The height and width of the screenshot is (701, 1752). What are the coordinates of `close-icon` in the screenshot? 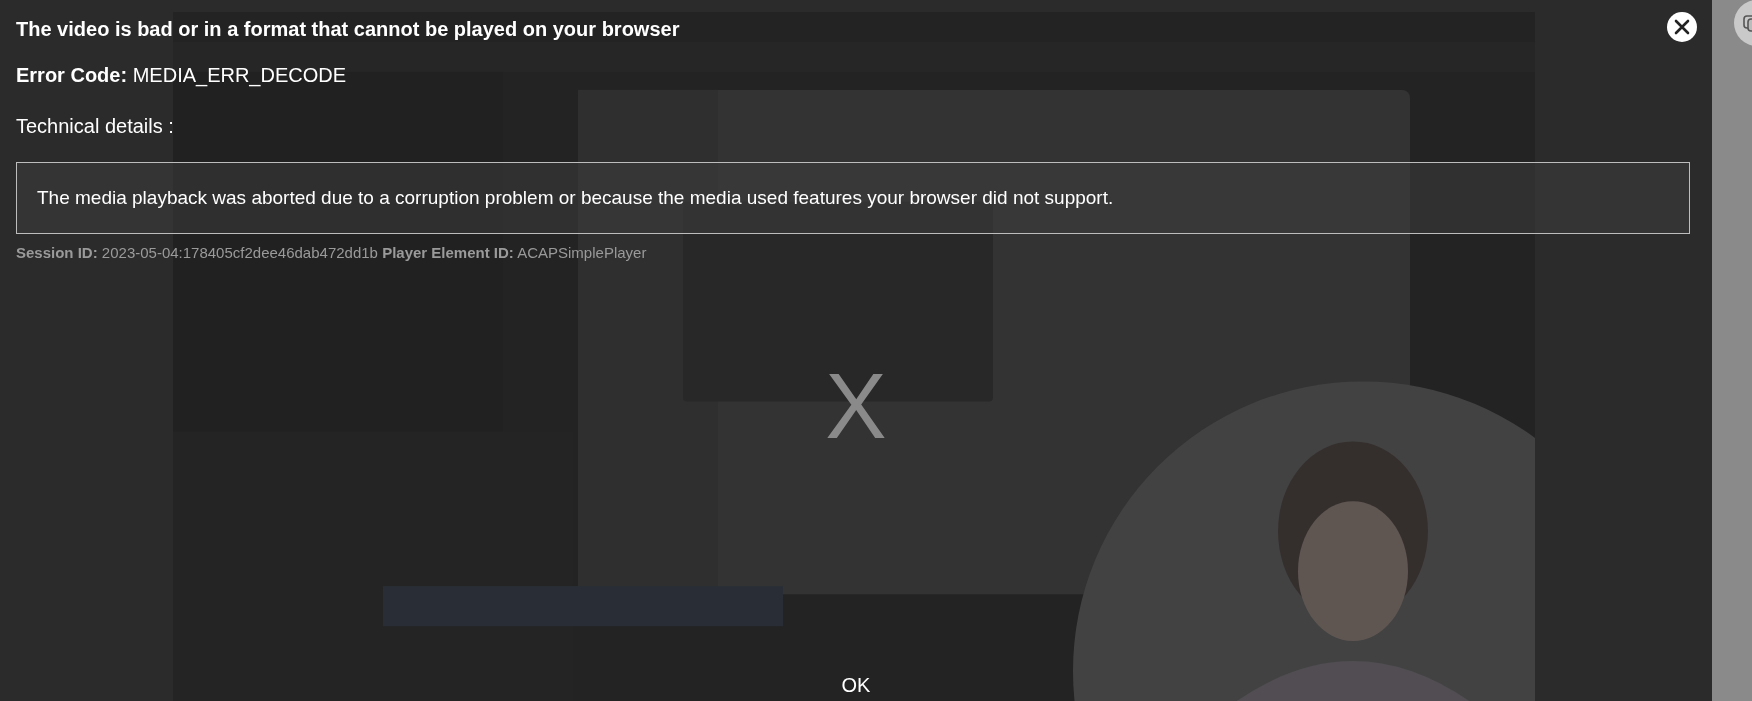 It's located at (1682, 27).